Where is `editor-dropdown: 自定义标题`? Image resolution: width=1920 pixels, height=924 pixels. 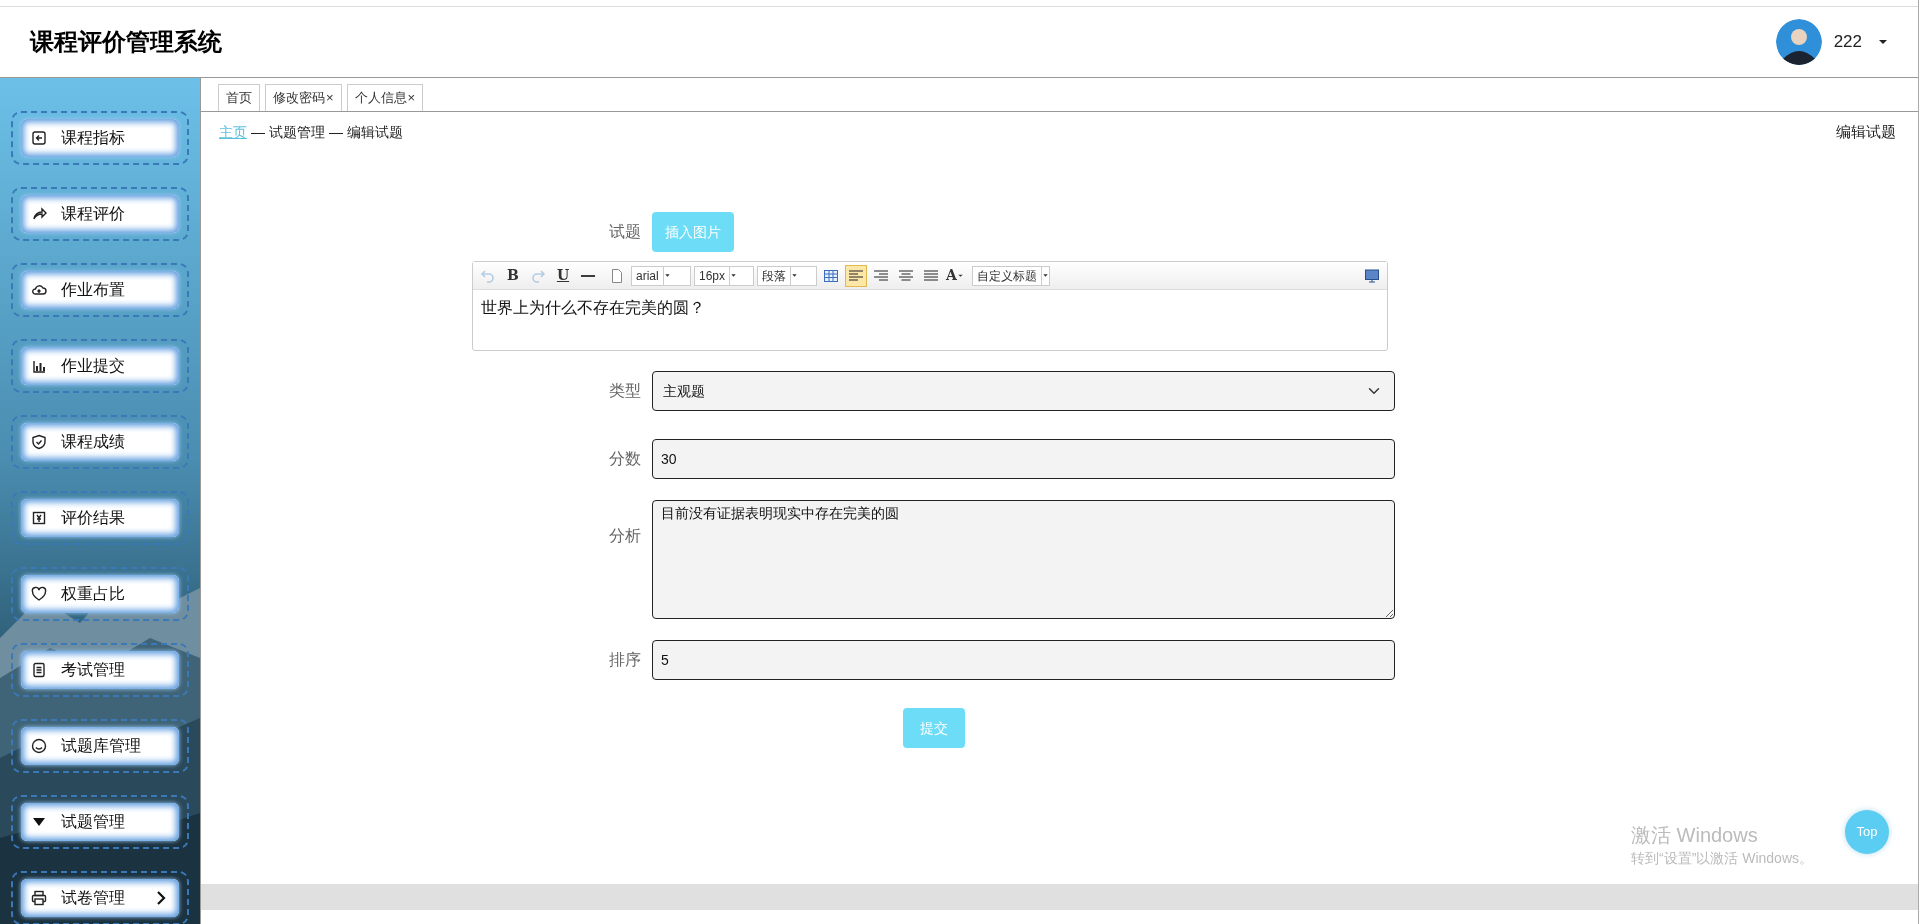 editor-dropdown: 自定义标题 is located at coordinates (1010, 275).